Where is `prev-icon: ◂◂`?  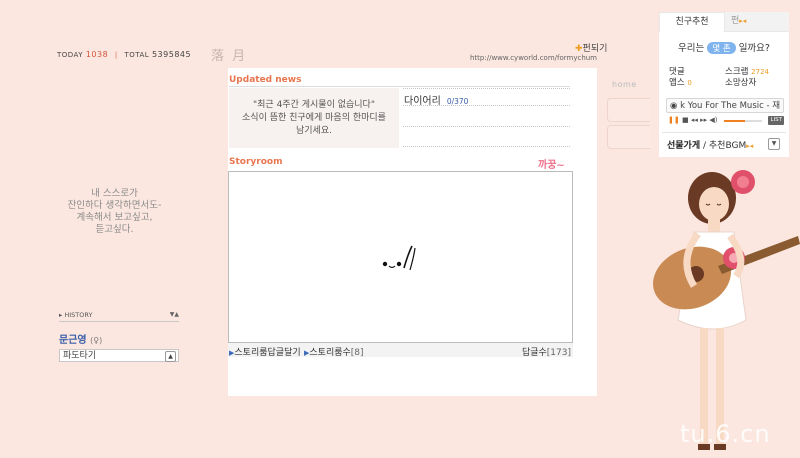
prev-icon: ◂◂ is located at coordinates (694, 120).